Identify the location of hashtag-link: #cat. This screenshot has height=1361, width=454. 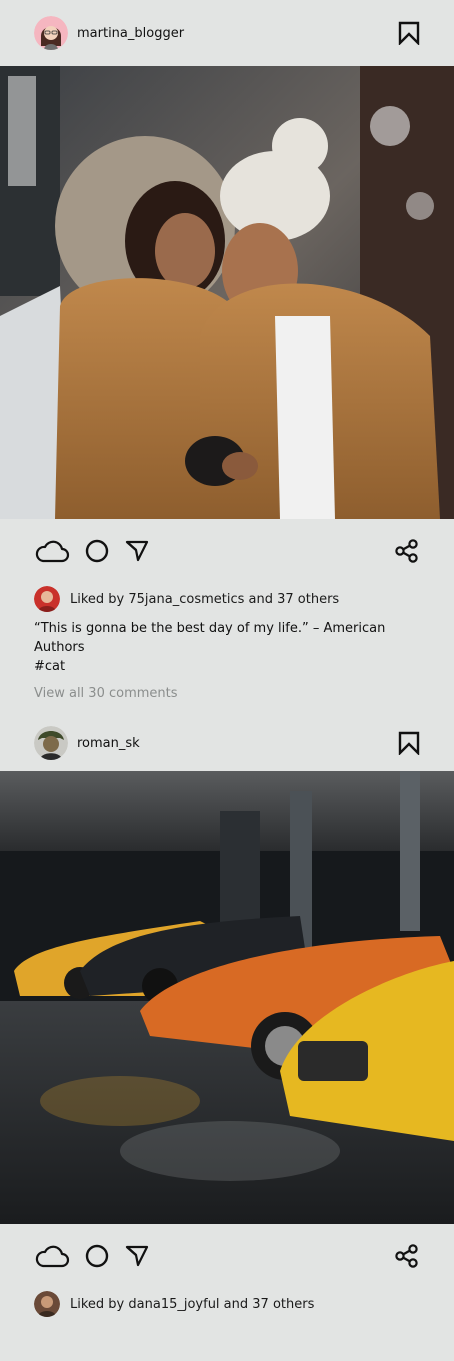
(227, 666).